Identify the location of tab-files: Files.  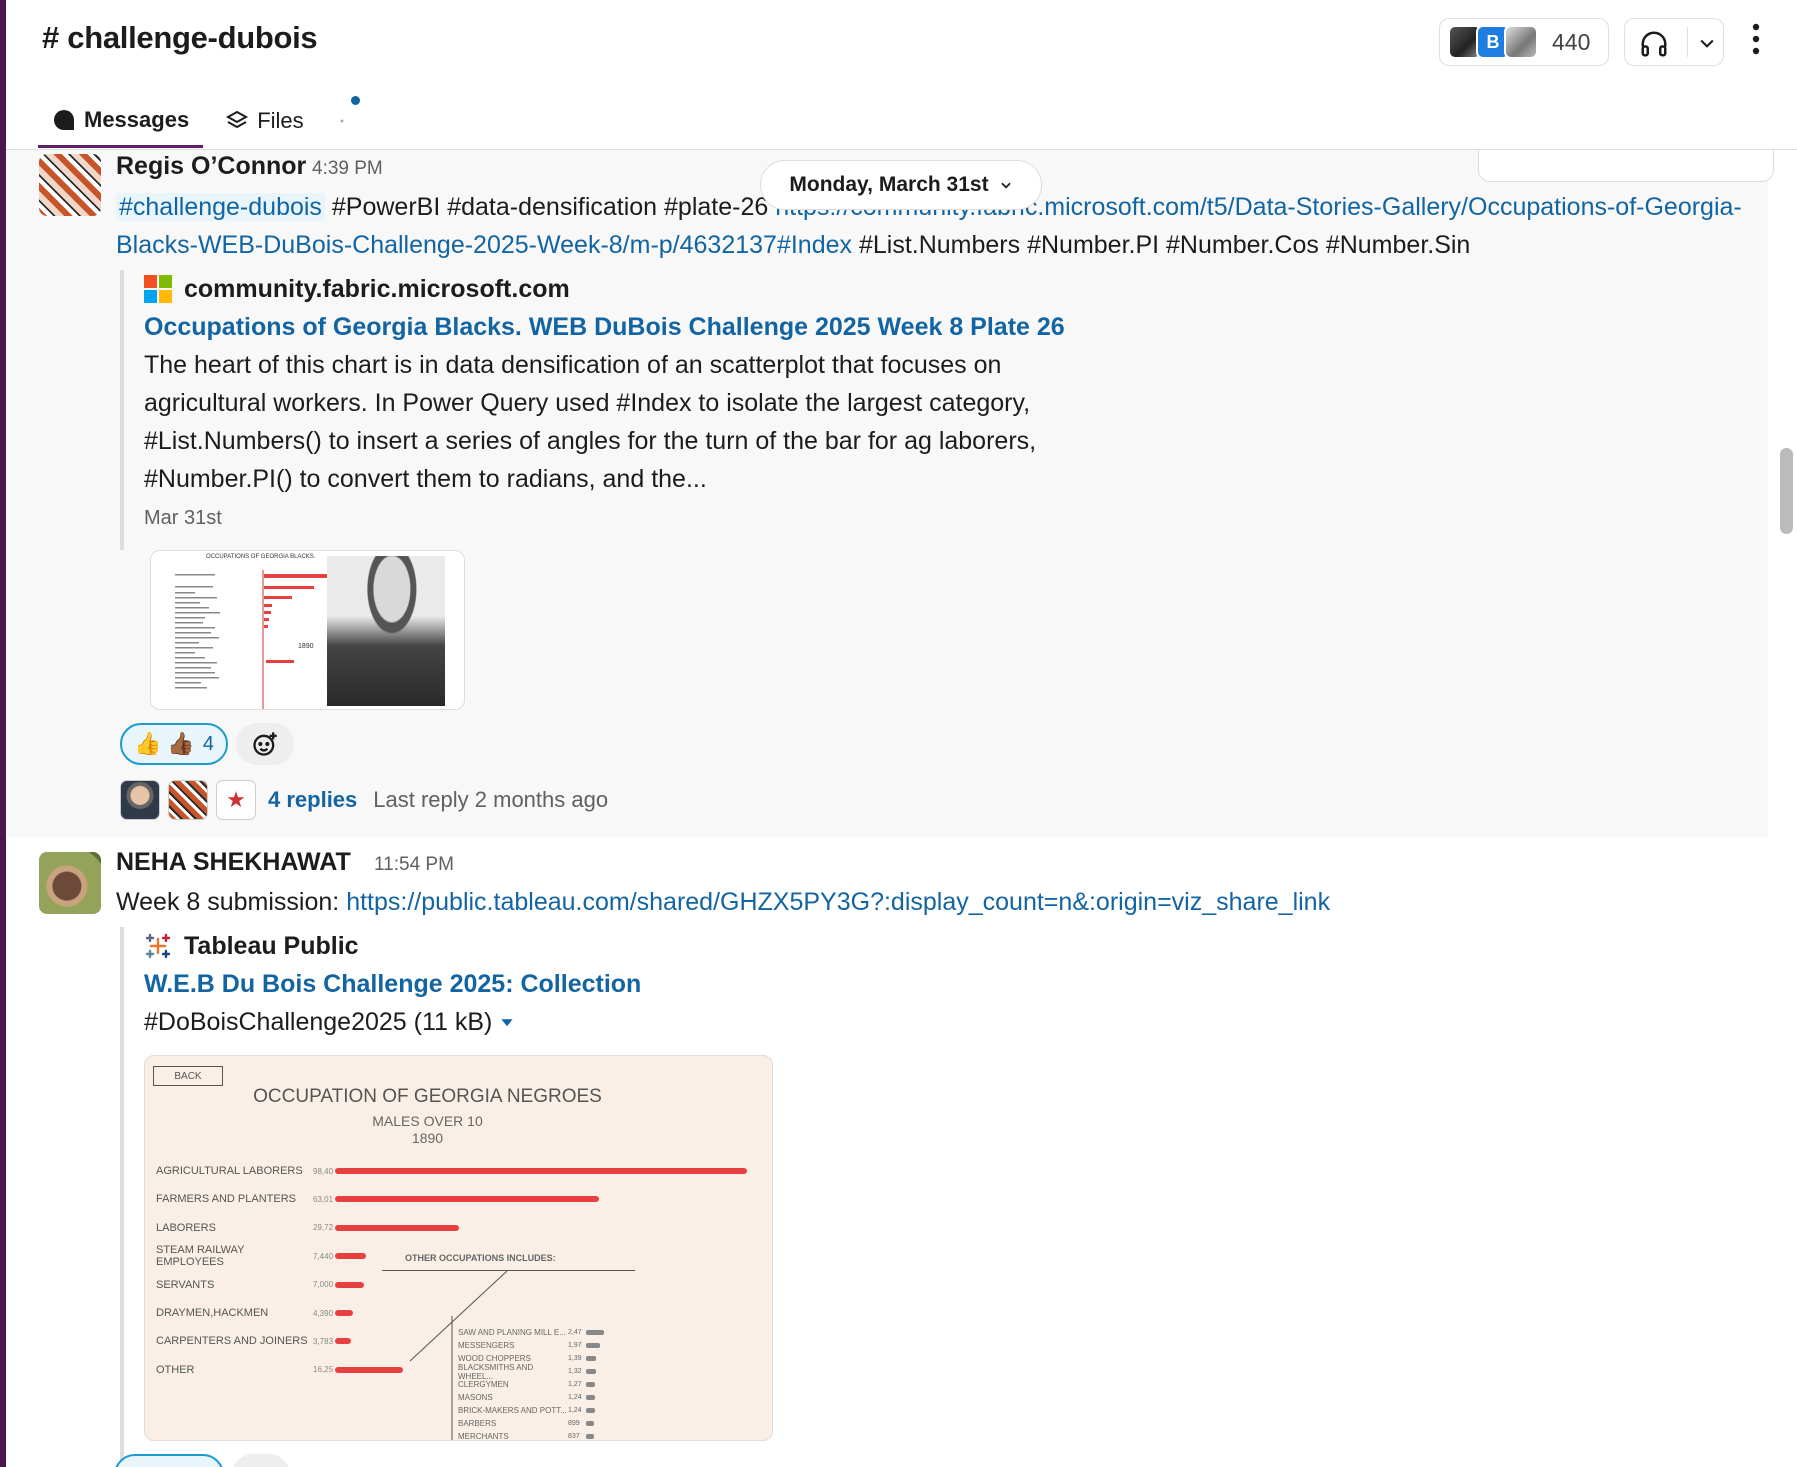
(264, 121).